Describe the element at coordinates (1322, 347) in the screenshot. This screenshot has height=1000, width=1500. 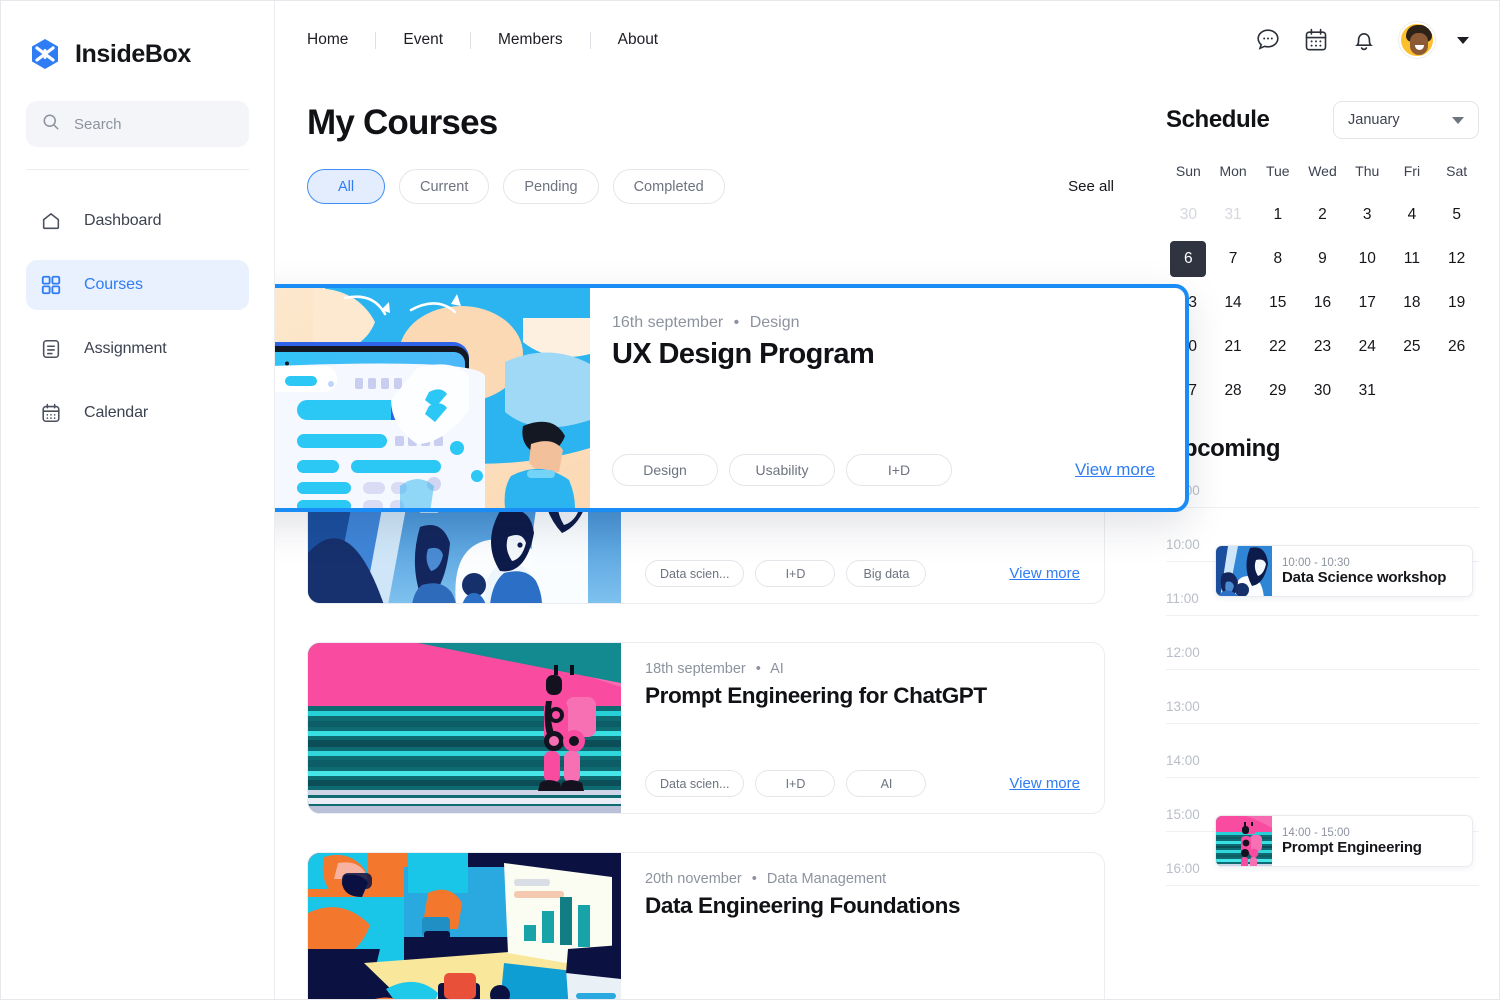
I see `calendar-day: 23` at that location.